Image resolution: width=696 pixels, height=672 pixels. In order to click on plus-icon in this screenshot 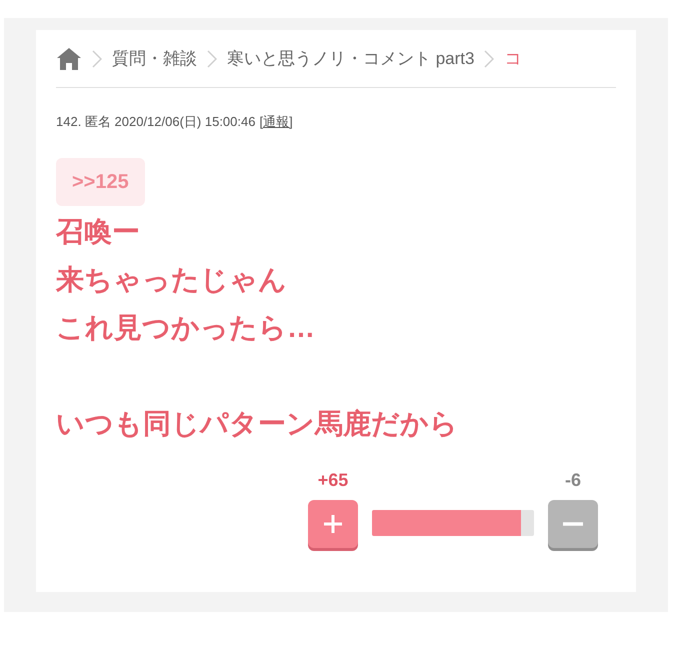, I will do `click(333, 524)`.